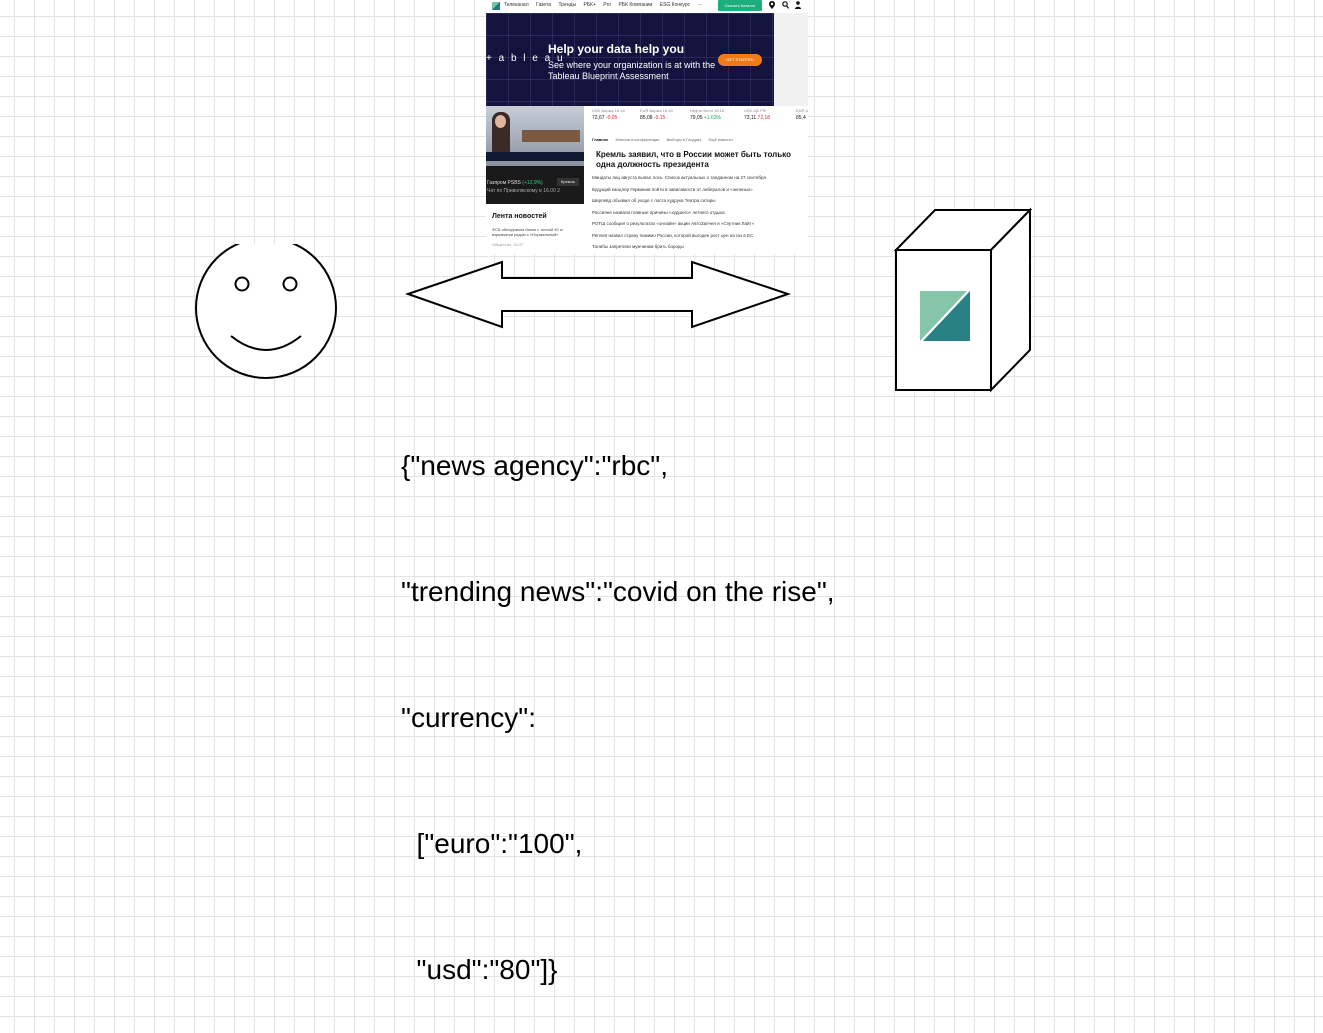 The height and width of the screenshot is (1033, 1323). What do you see at coordinates (516, 5) in the screenshot?
I see `nav-item-tv: Телеканал` at bounding box center [516, 5].